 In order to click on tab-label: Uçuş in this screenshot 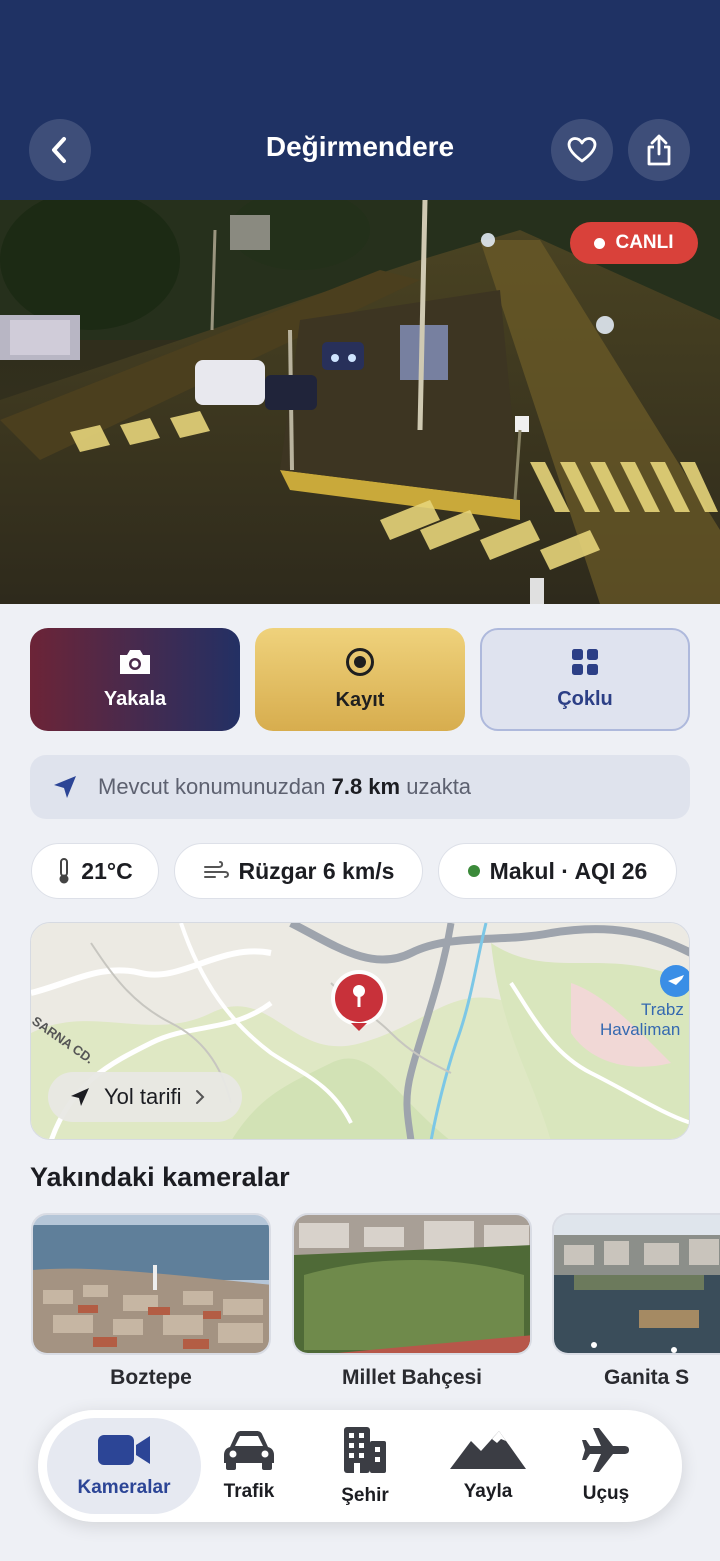, I will do `click(606, 1493)`.